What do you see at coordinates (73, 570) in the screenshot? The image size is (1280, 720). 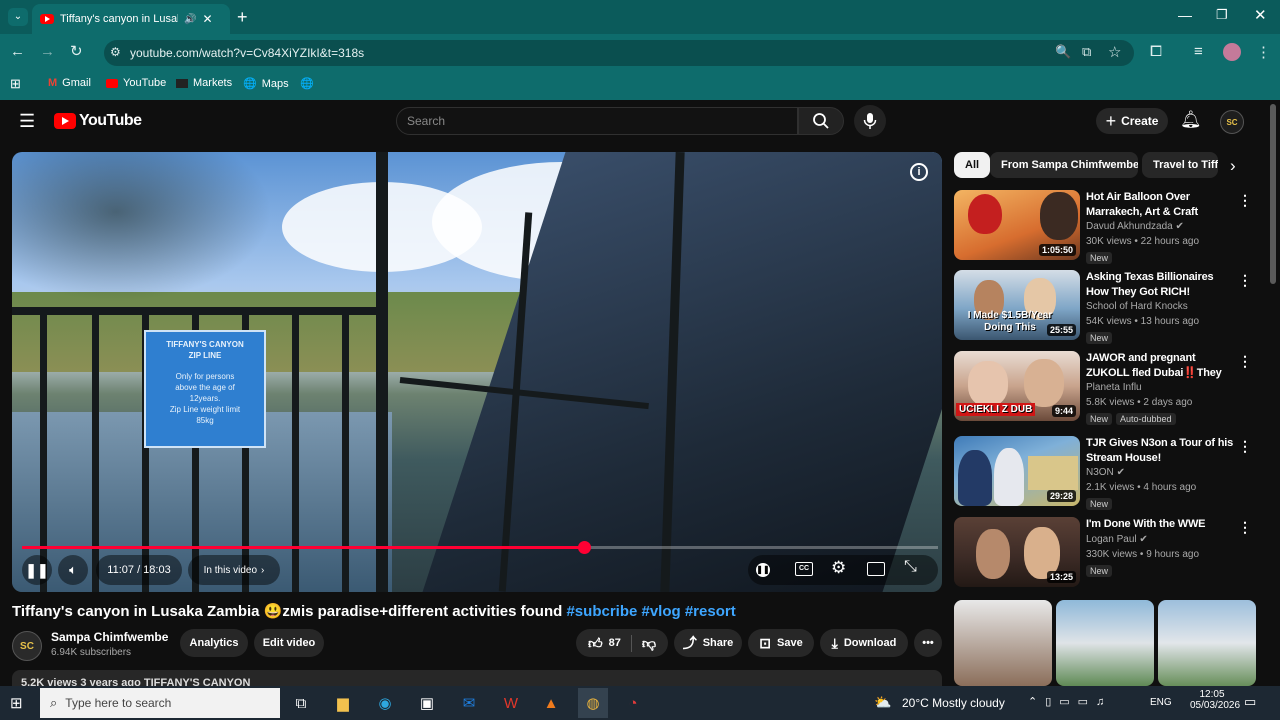 I see `mute-button: 🔈︎` at bounding box center [73, 570].